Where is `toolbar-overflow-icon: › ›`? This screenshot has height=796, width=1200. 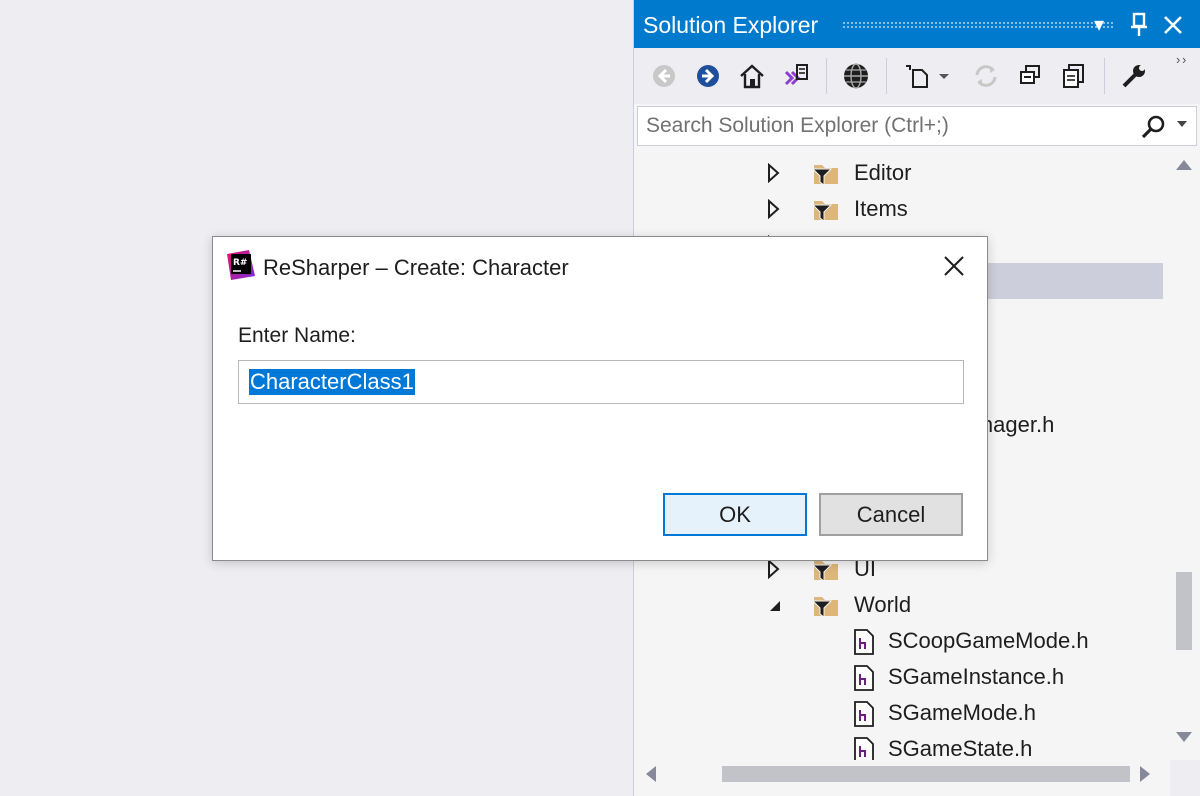
toolbar-overflow-icon: › › is located at coordinates (1181, 59).